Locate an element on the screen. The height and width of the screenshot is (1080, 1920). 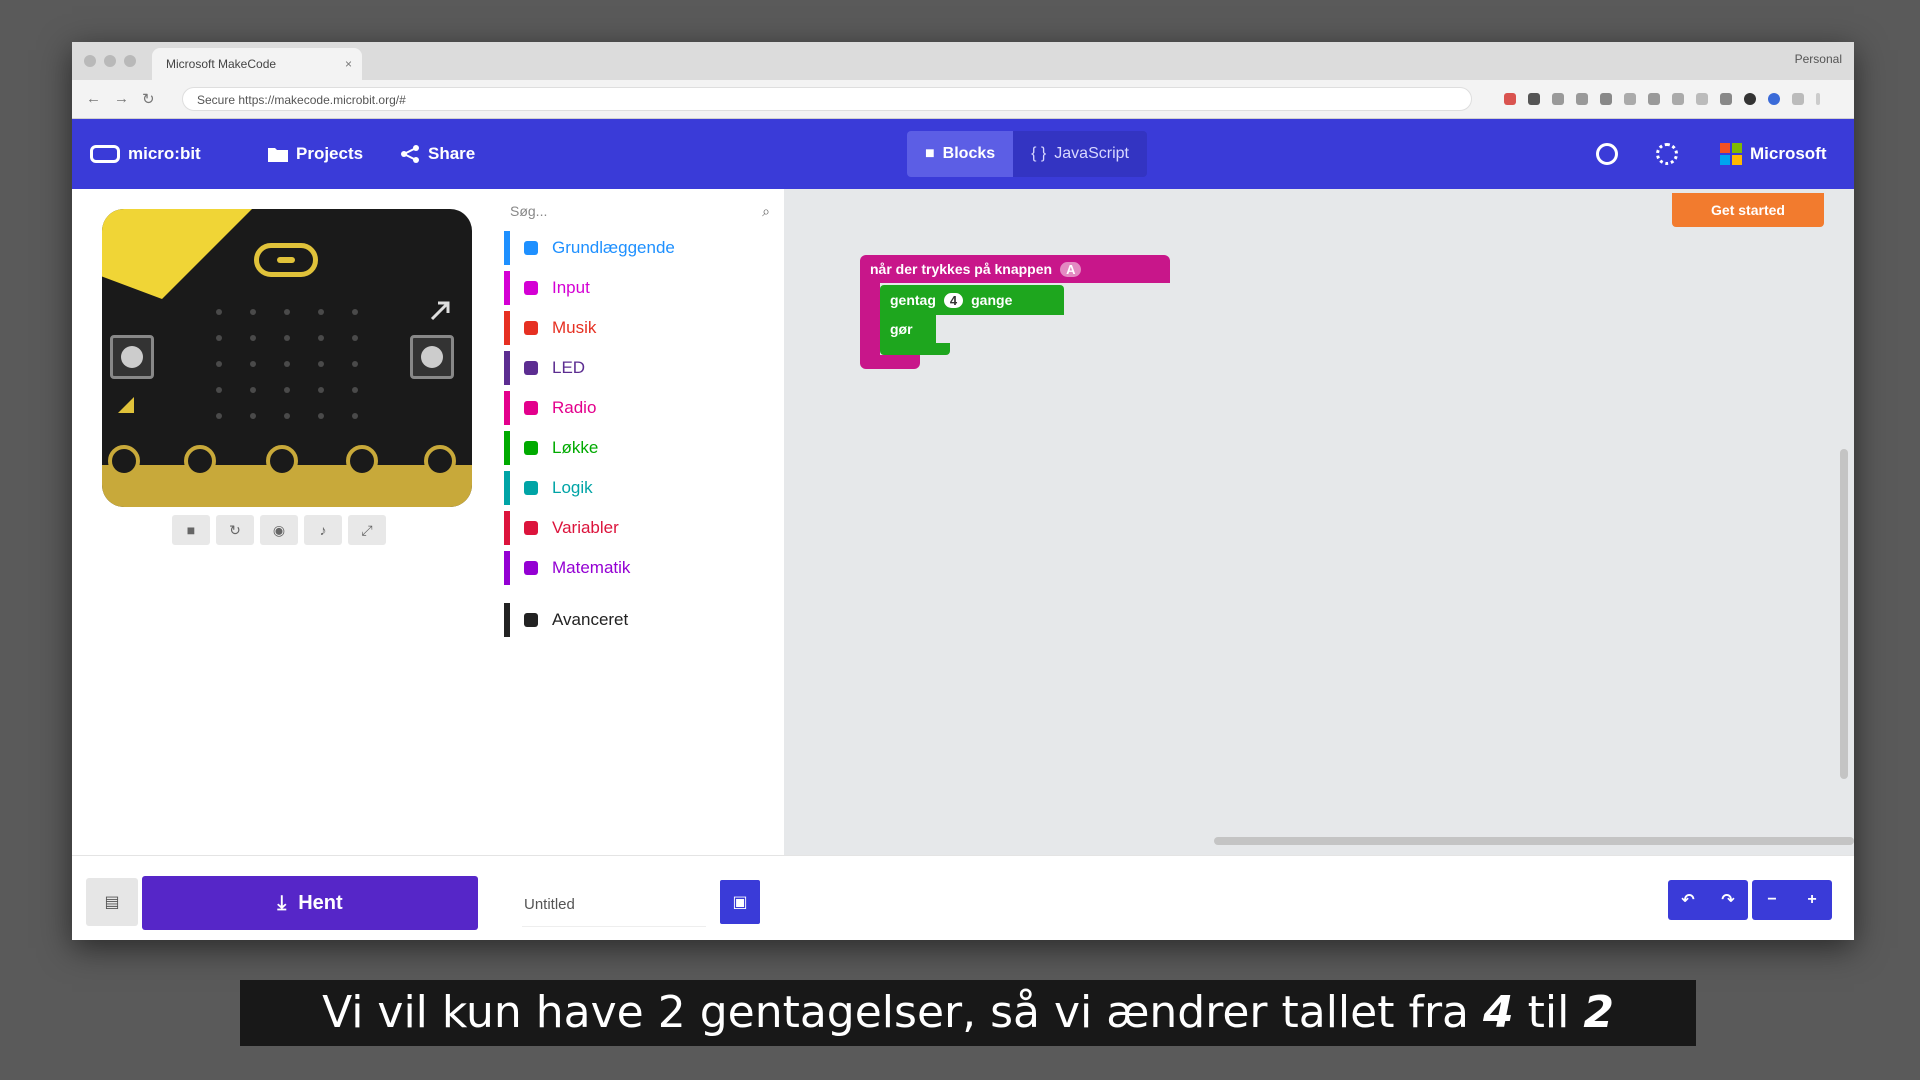
reload-icon: ↻ is located at coordinates (148, 99).